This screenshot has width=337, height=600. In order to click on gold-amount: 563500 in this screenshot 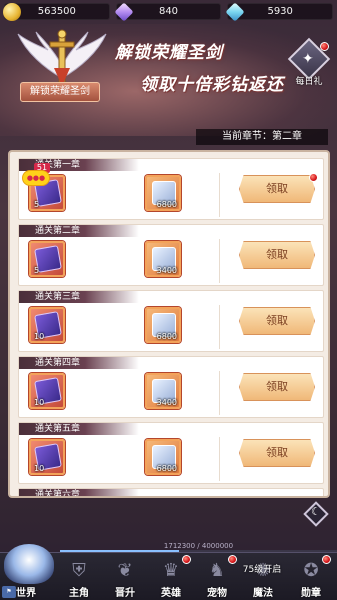, I will do `click(56, 11)`.